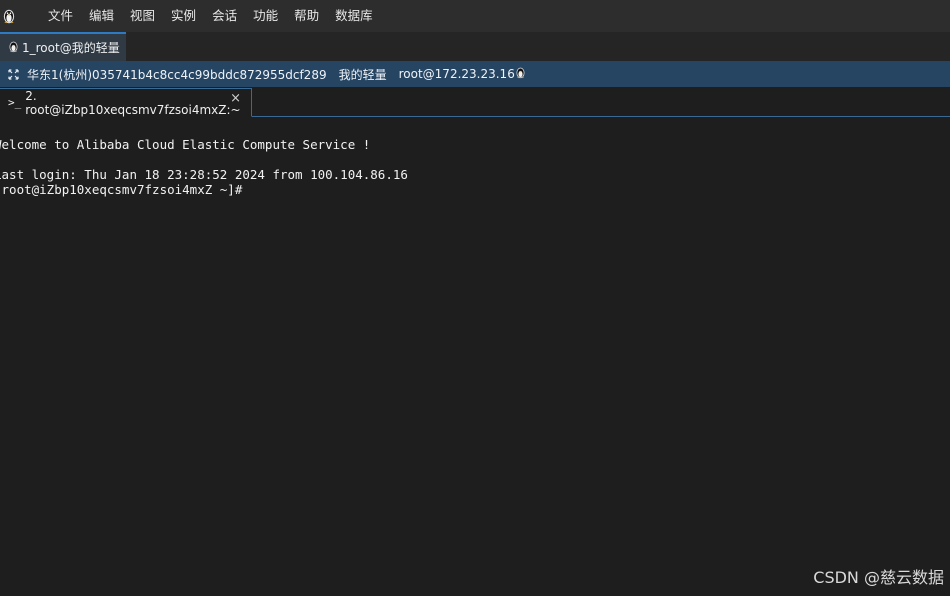  Describe the element at coordinates (101, 16) in the screenshot. I see `menu-edit: 编辑` at that location.